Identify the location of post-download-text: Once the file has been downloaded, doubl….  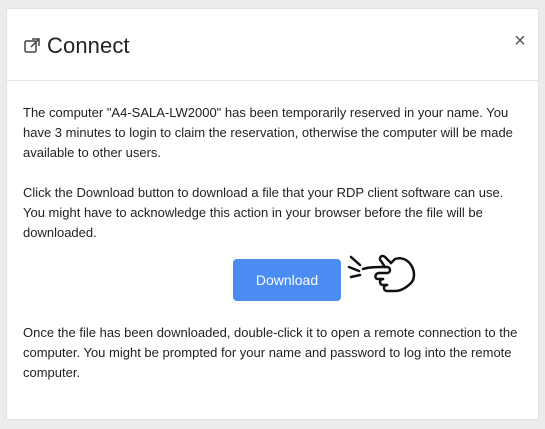
(270, 352).